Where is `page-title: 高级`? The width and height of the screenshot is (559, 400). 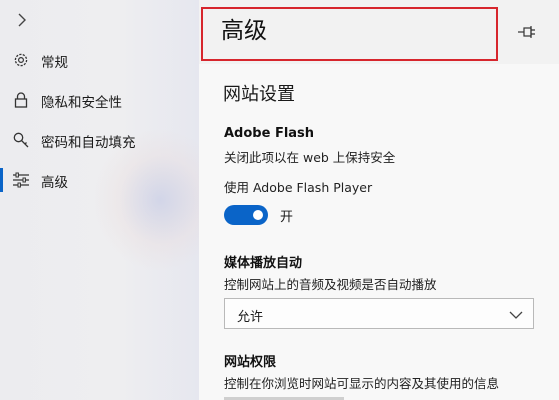 page-title: 高级 is located at coordinates (244, 31).